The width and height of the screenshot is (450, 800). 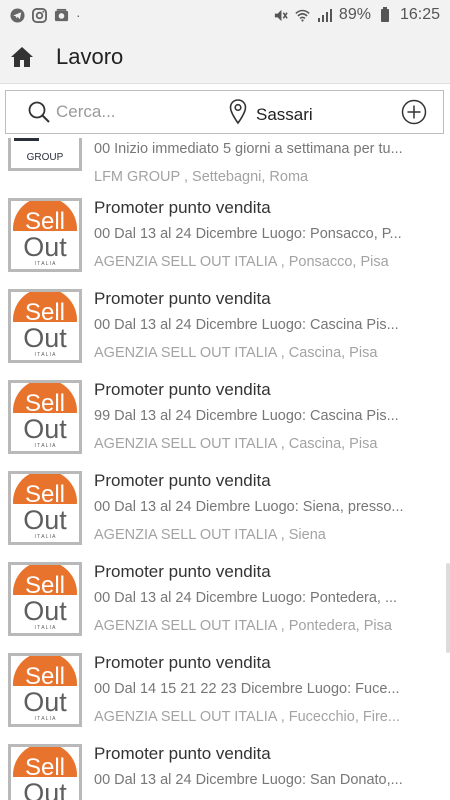 I want to click on instagram-icon, so click(x=39, y=15).